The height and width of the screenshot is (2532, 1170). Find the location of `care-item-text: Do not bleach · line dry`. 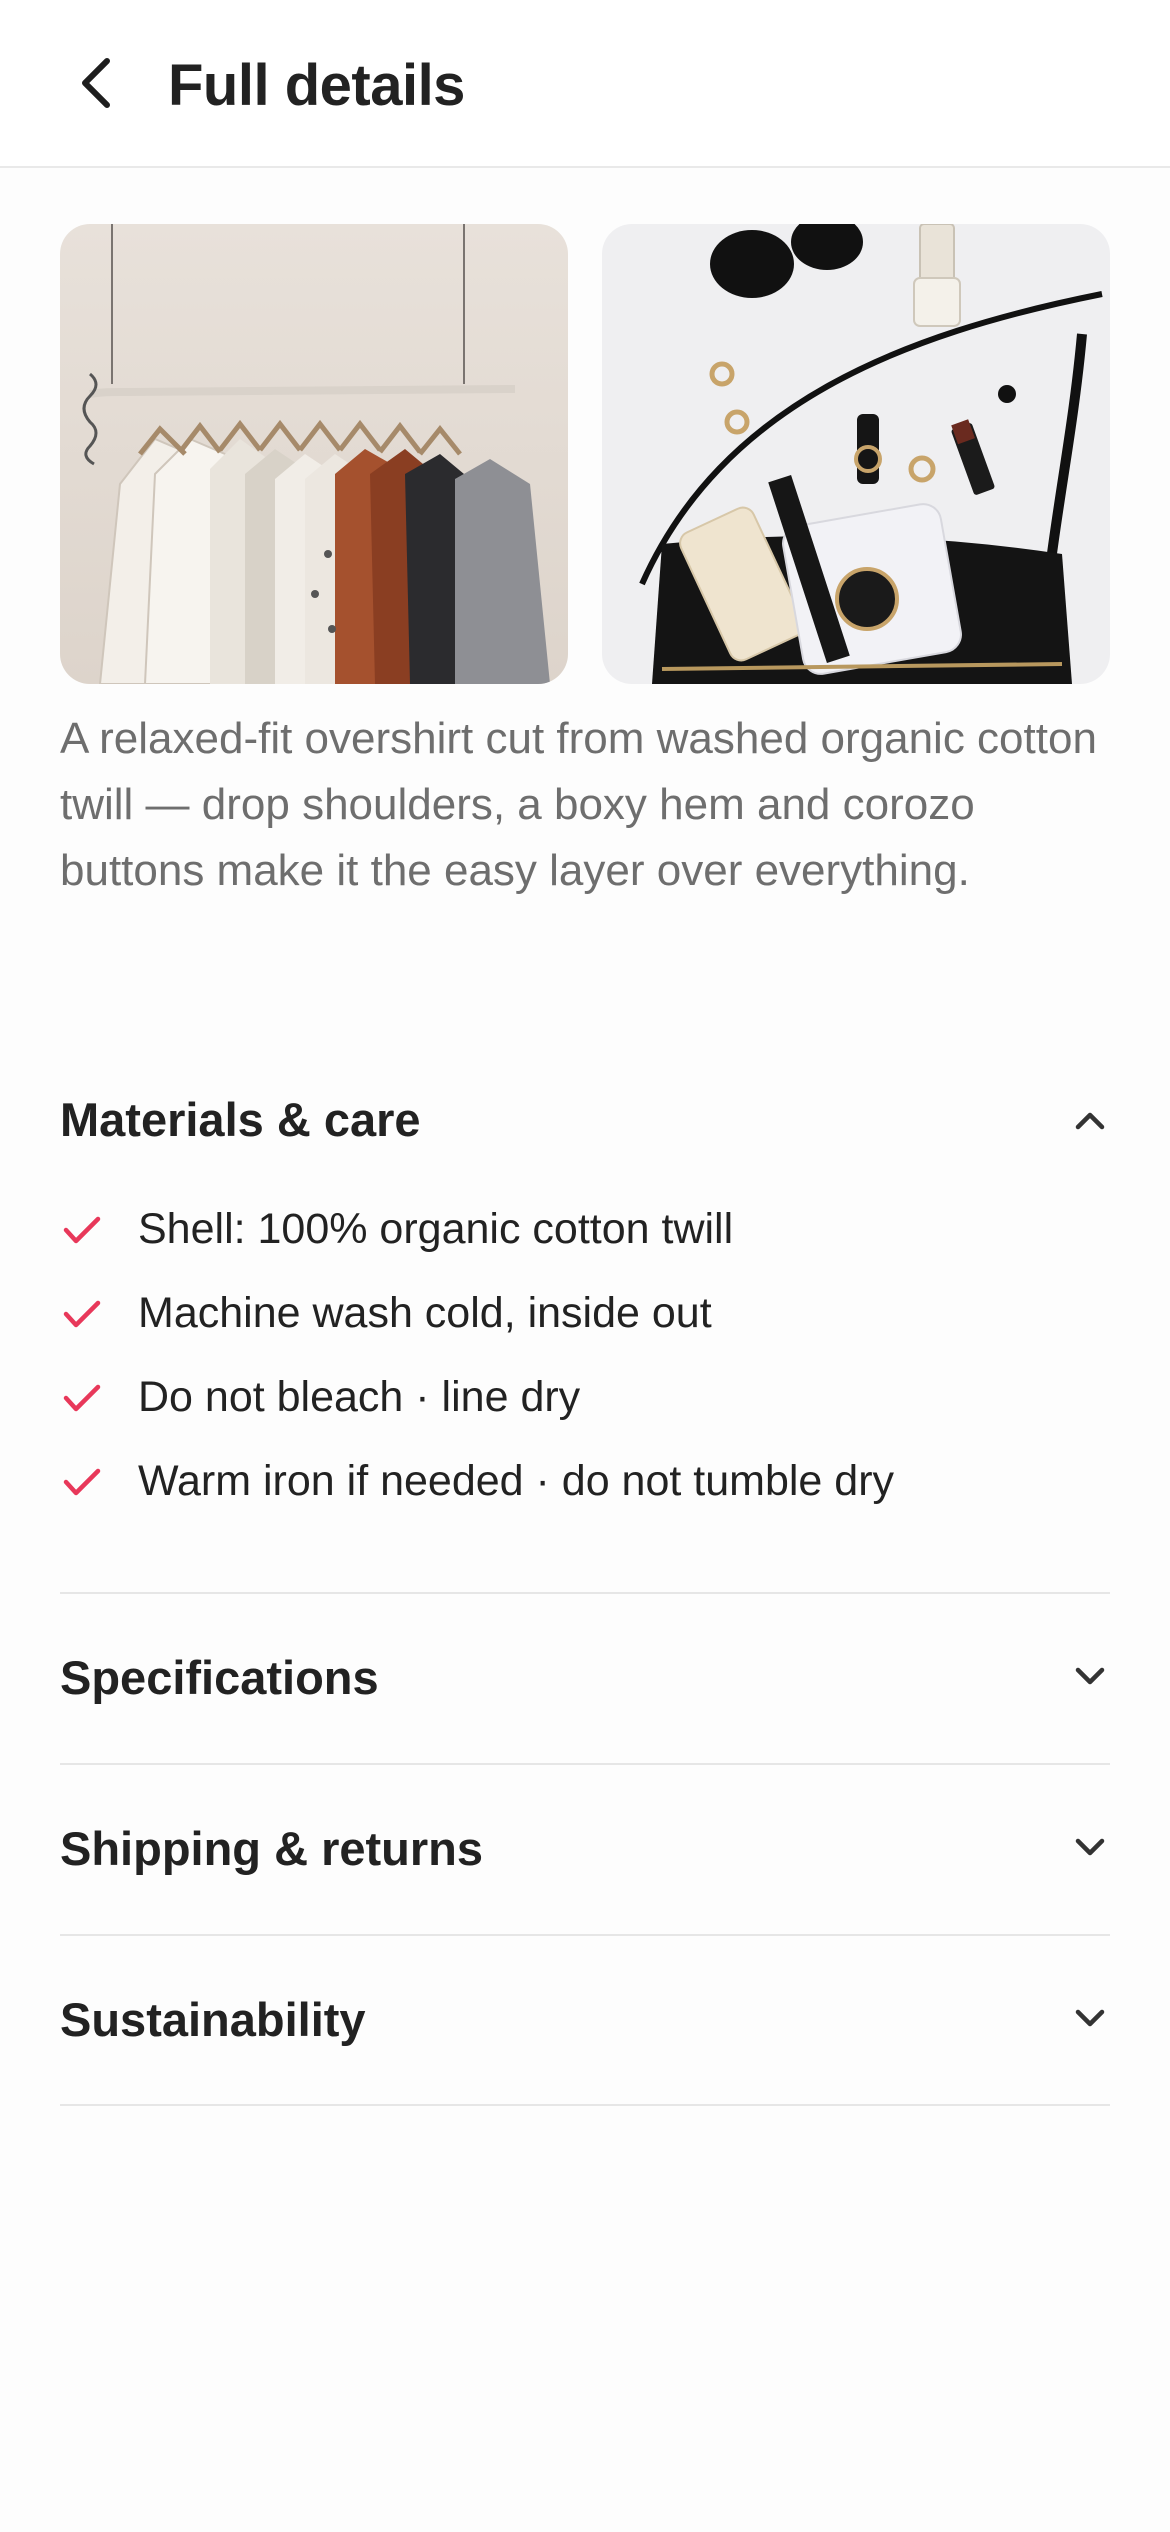

care-item-text: Do not bleach · line dry is located at coordinates (359, 1397).